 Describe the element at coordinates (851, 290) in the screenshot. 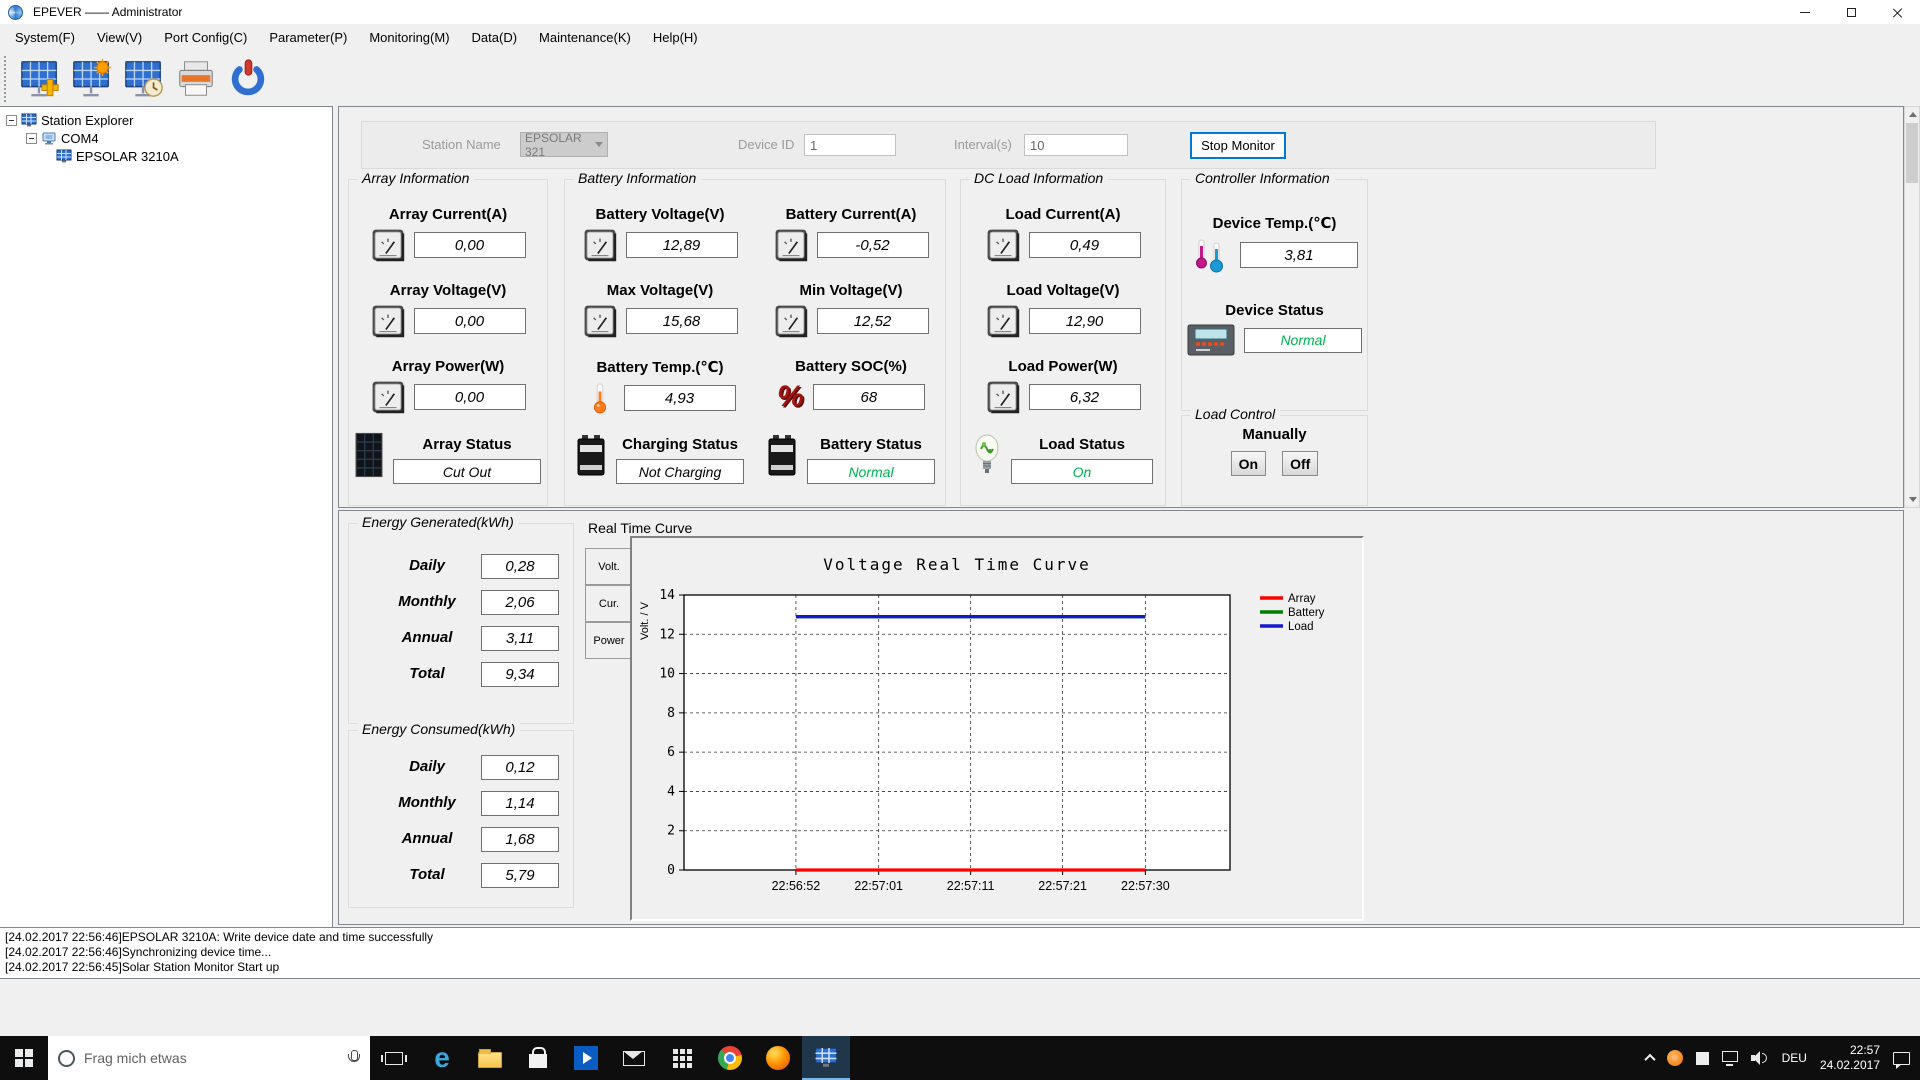

I see `metric-label: Min Voltage(V)` at that location.